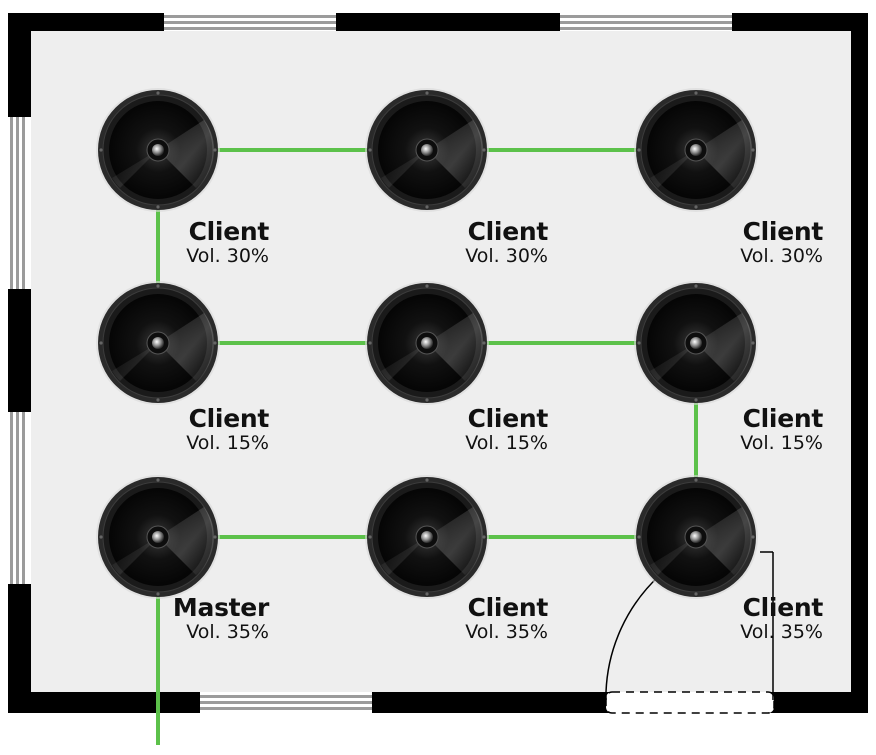 The width and height of the screenshot is (876, 755). What do you see at coordinates (646, 22) in the screenshot?
I see `window-top-right` at bounding box center [646, 22].